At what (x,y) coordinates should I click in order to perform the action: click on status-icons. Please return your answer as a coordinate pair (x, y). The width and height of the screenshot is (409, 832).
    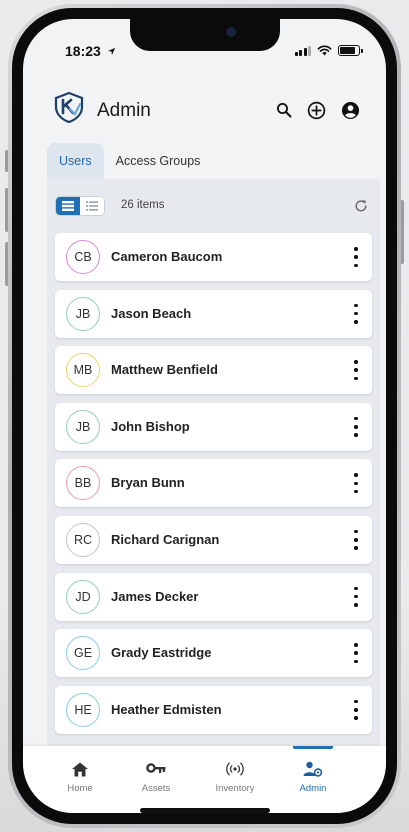
    Looking at the image, I should click on (328, 50).